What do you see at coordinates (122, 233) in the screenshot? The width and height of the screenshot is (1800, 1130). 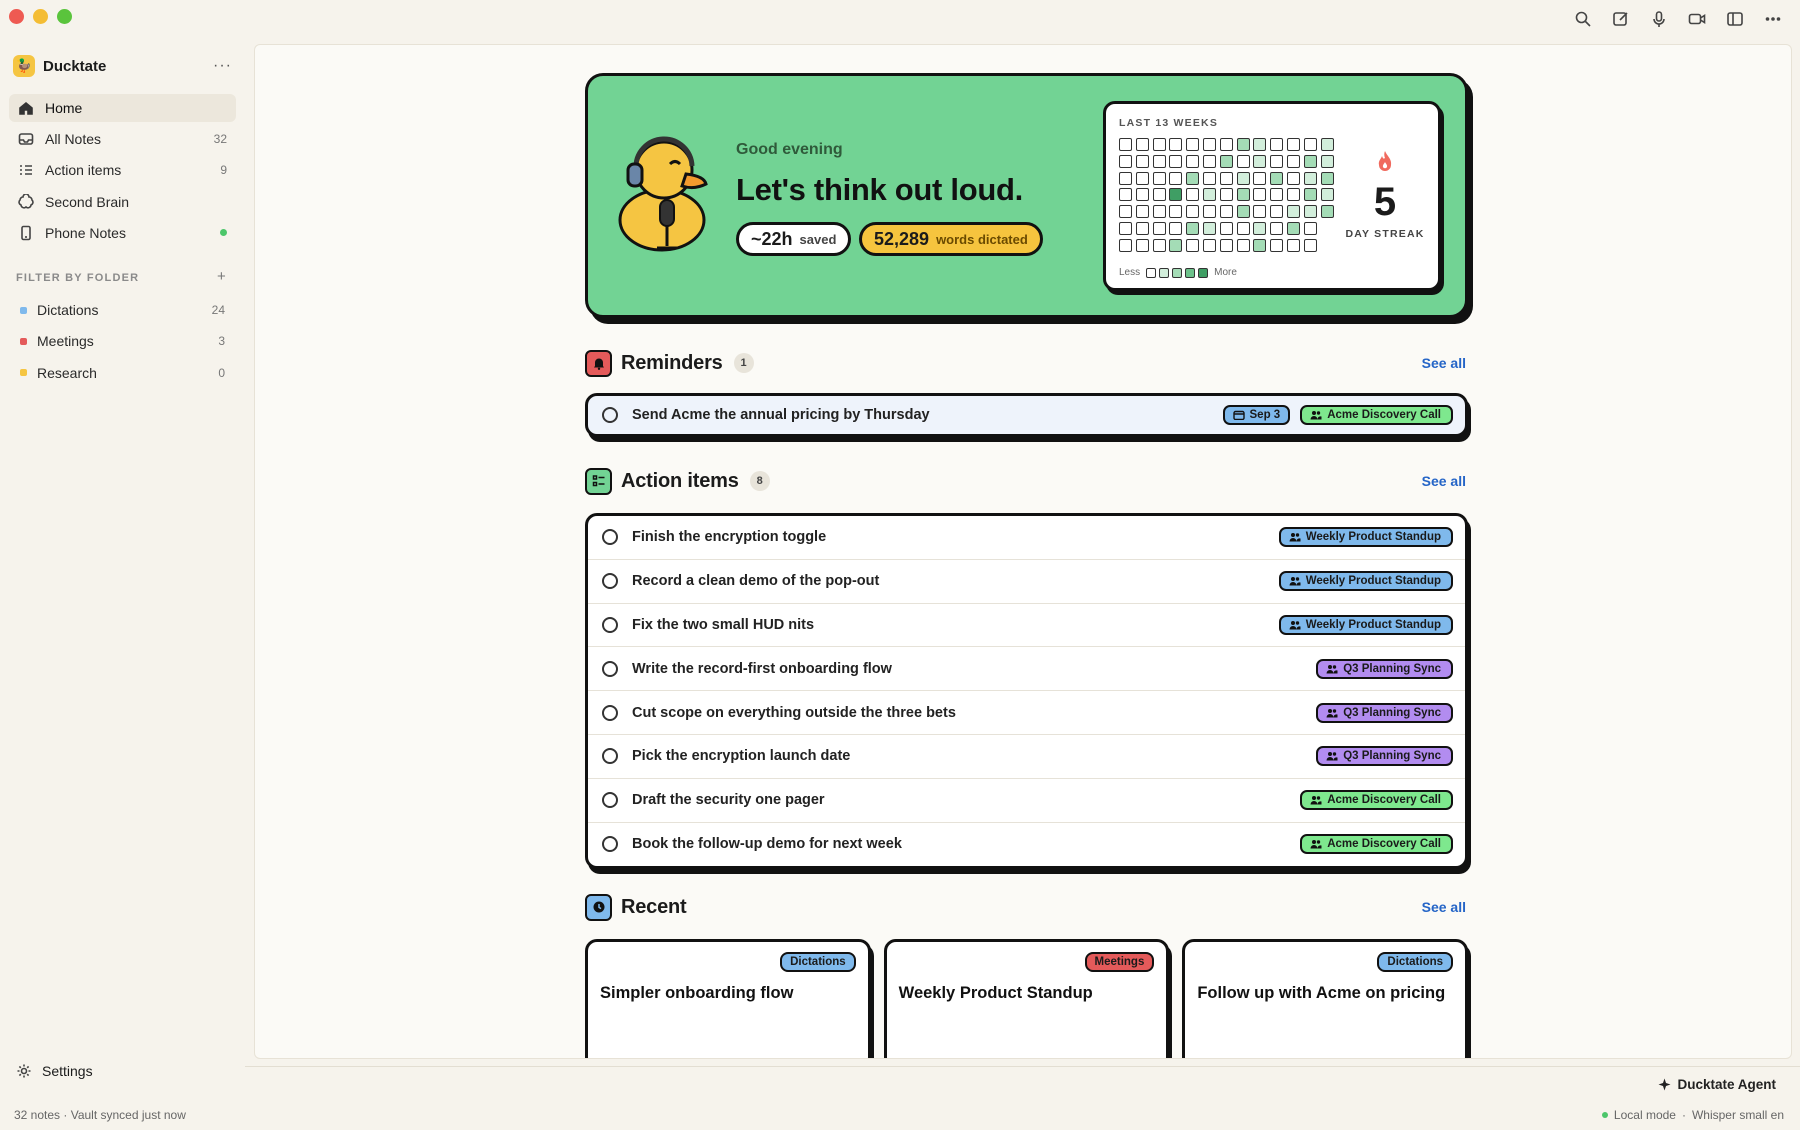 I see `sidebar-item-phone-notes: Phone Notes` at bounding box center [122, 233].